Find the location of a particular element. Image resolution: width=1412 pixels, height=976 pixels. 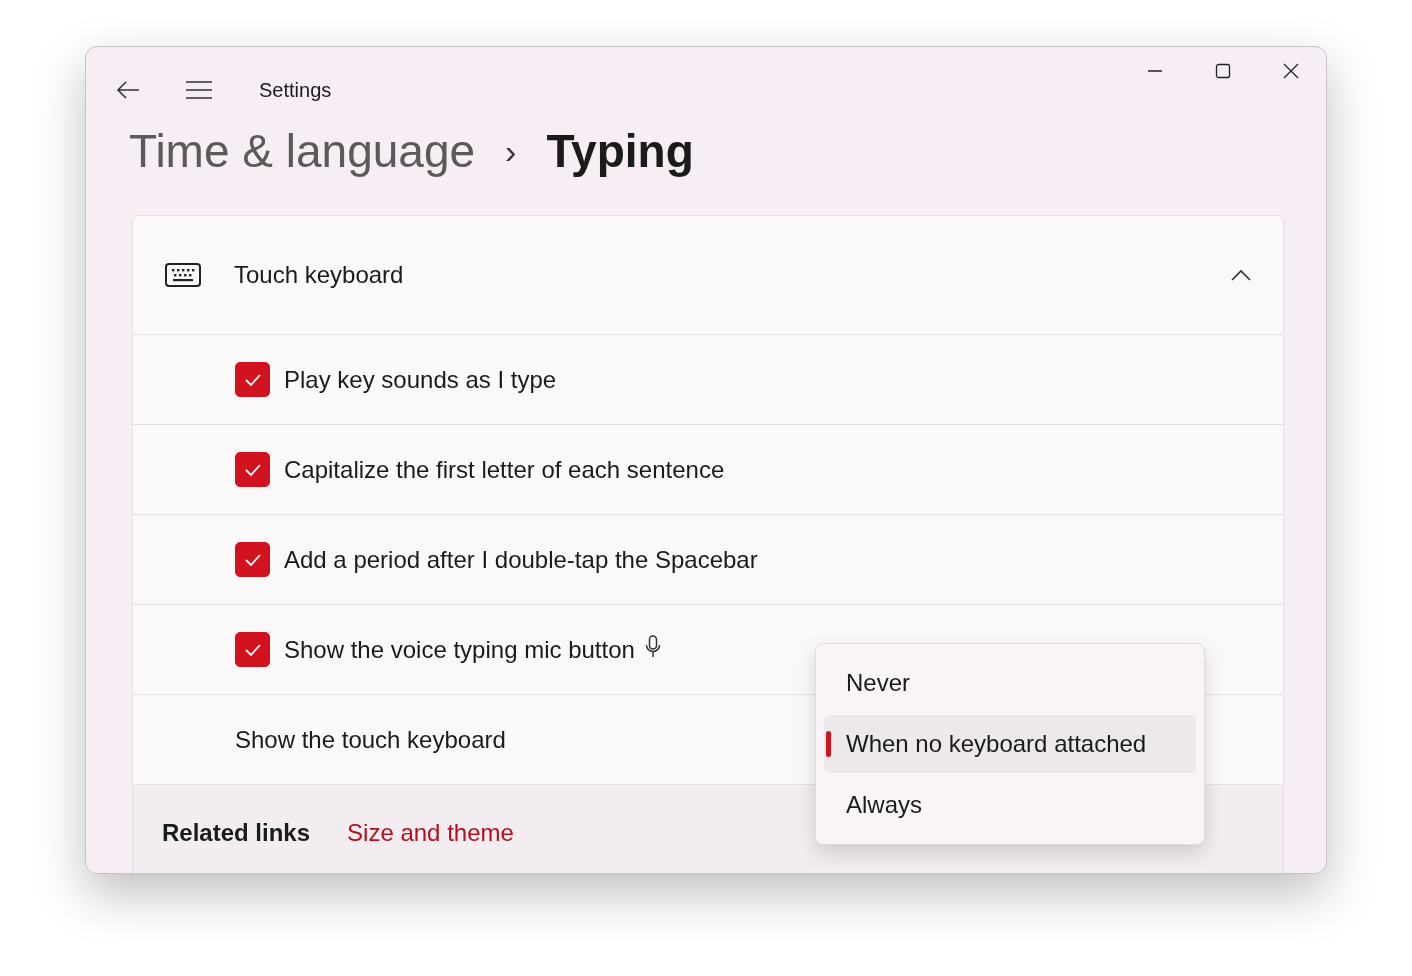

related-links-title: Related links is located at coordinates (236, 833).